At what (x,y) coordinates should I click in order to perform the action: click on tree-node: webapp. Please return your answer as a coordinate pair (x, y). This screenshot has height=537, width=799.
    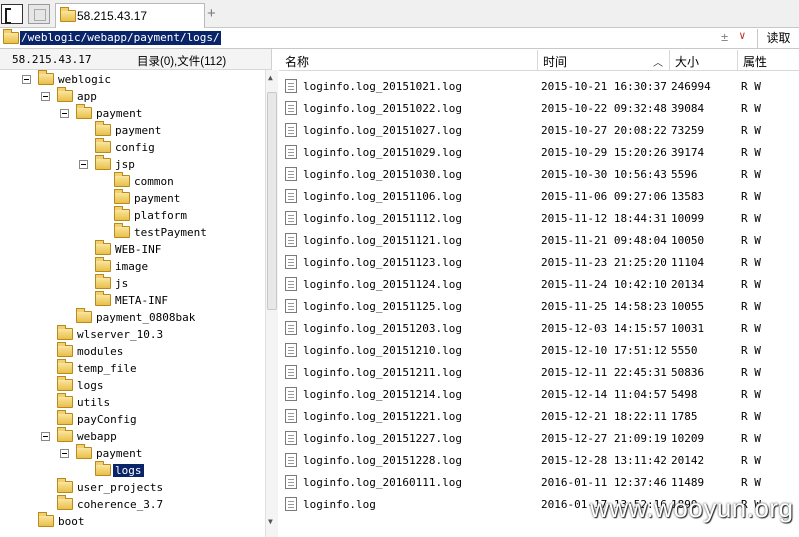
    Looking at the image, I should click on (132, 436).